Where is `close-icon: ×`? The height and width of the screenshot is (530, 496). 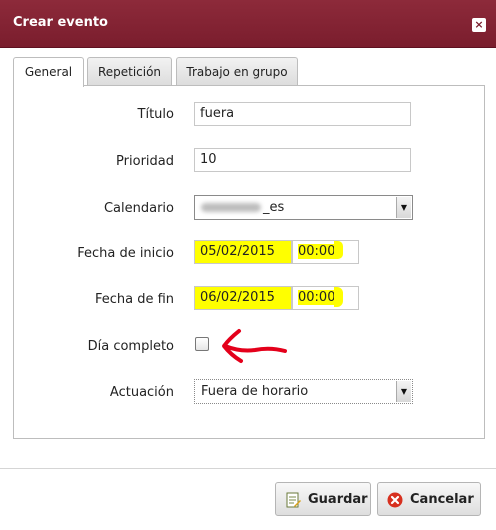 close-icon: × is located at coordinates (479, 25).